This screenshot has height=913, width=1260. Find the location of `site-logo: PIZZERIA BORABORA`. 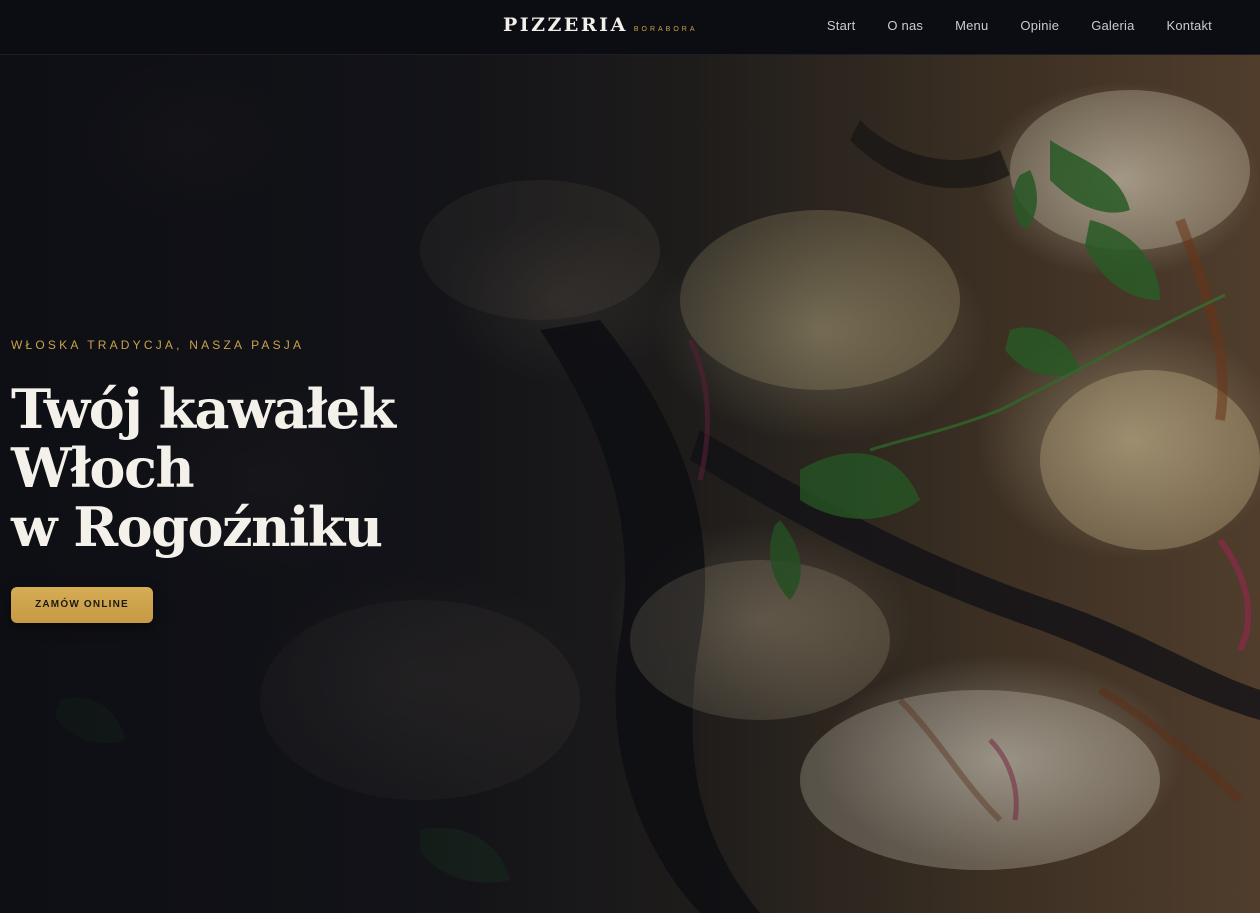

site-logo: PIZZERIA BORABORA is located at coordinates (600, 25).